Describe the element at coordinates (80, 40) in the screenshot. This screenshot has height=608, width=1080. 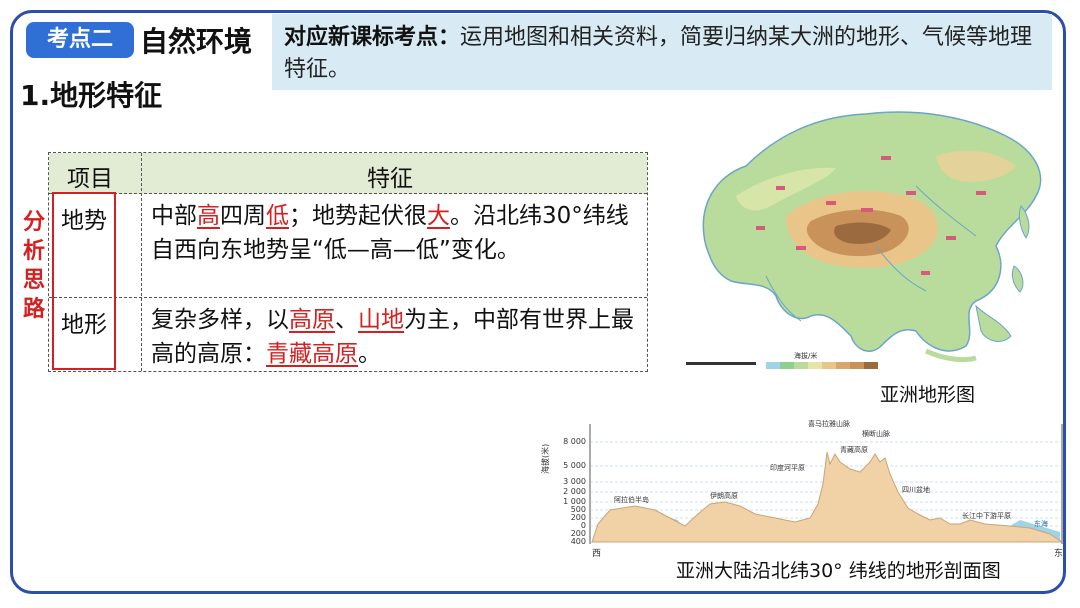
I see `topic-tag: 考点二` at that location.